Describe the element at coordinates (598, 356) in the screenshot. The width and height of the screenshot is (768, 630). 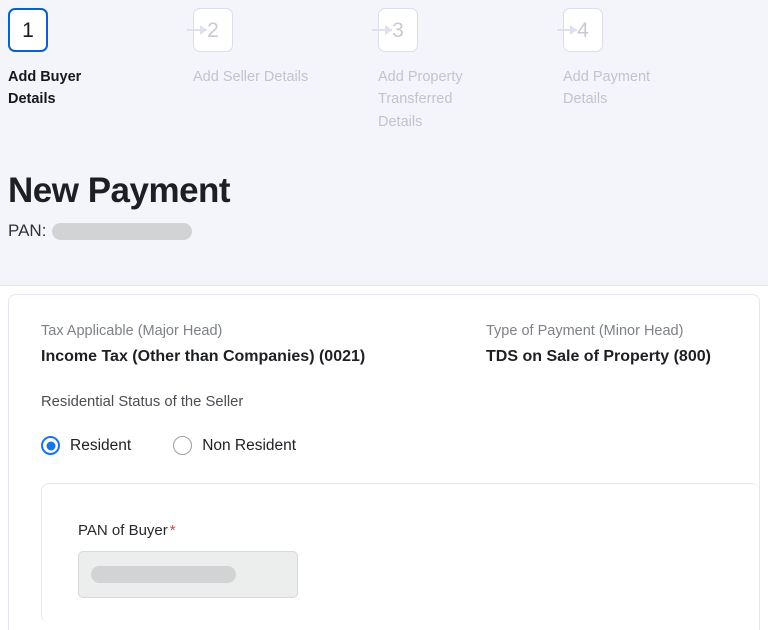
I see `minor-head-value: TDS on Sale of Property (800)` at that location.